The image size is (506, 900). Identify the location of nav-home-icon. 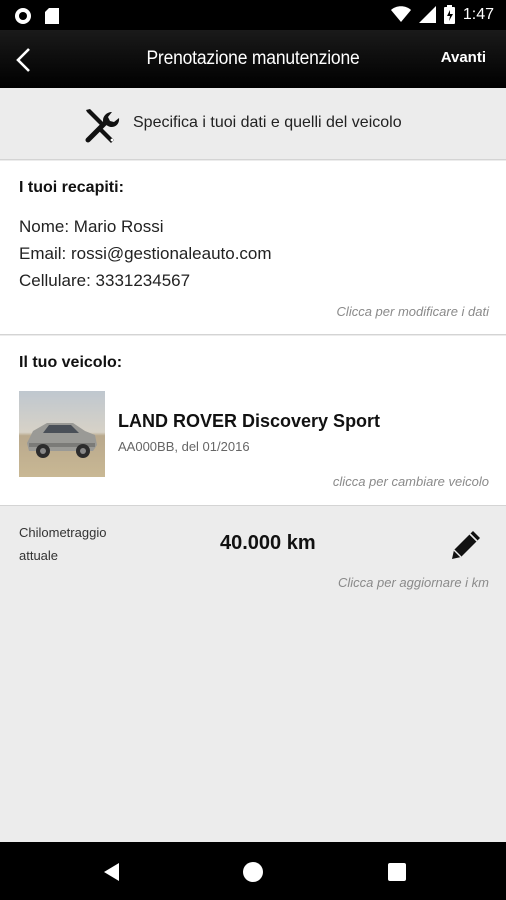
(253, 872).